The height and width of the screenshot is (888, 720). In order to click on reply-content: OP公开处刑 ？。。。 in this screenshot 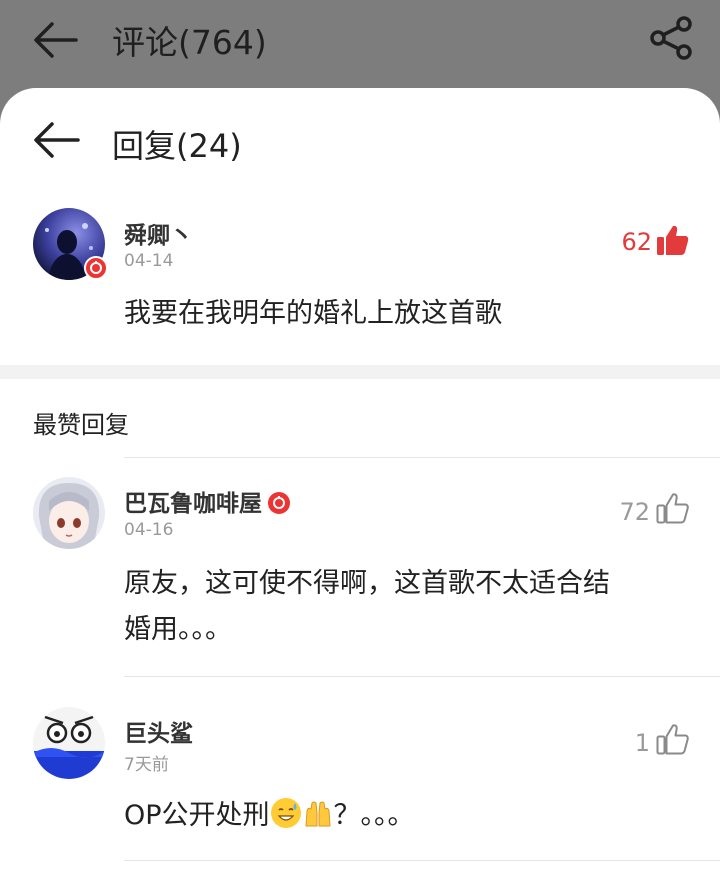, I will do `click(269, 816)`.